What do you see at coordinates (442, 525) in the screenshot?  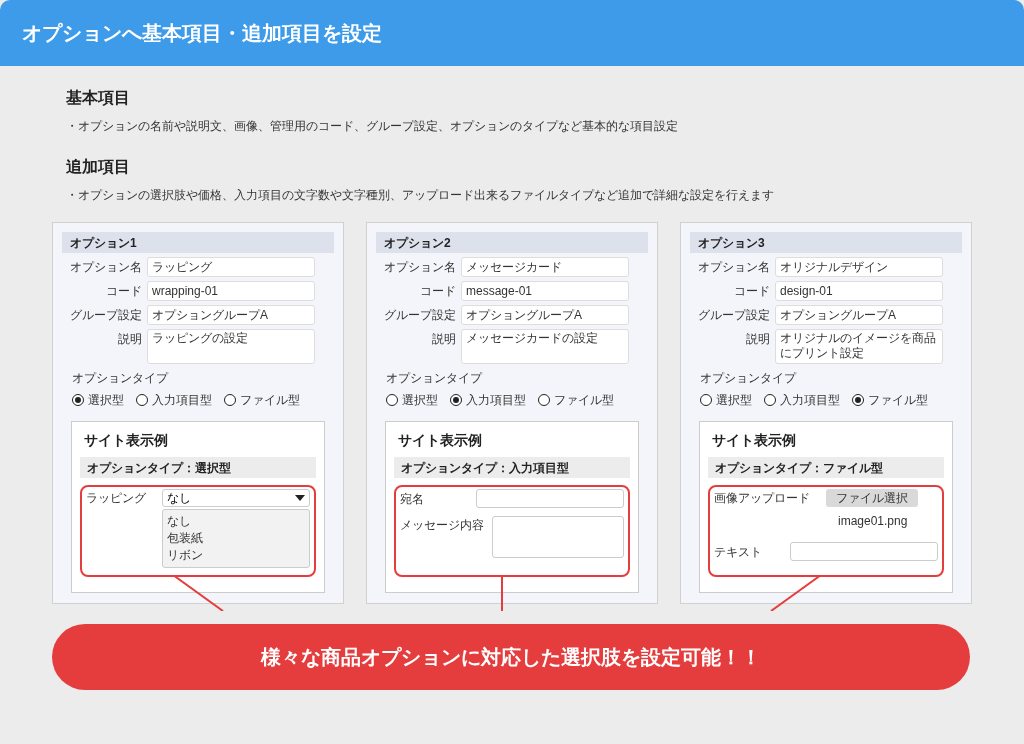 I see `field-label: メッセージ内容` at bounding box center [442, 525].